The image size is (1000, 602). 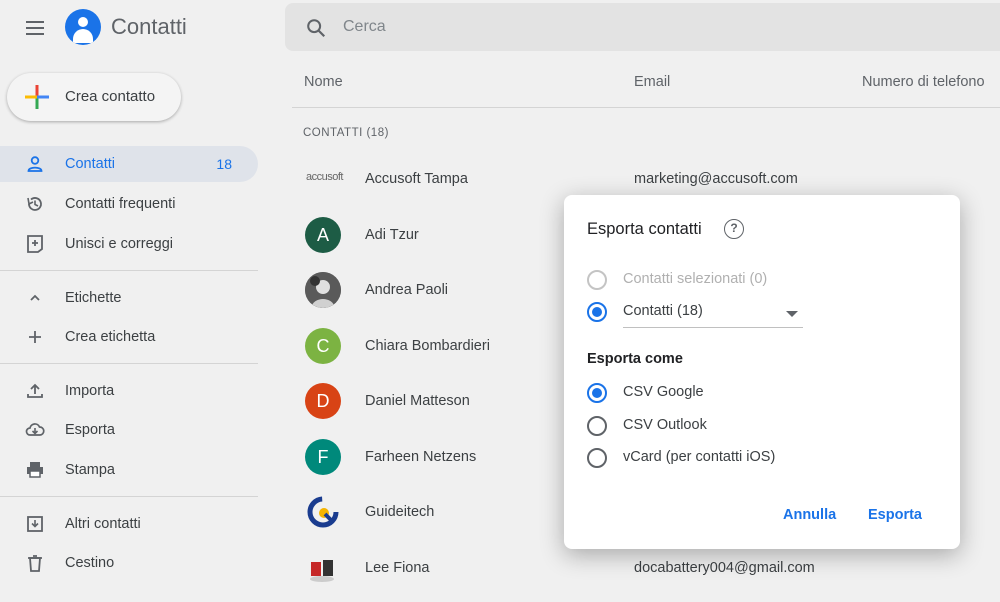 I want to click on battery-logo-icon, so click(x=322, y=571).